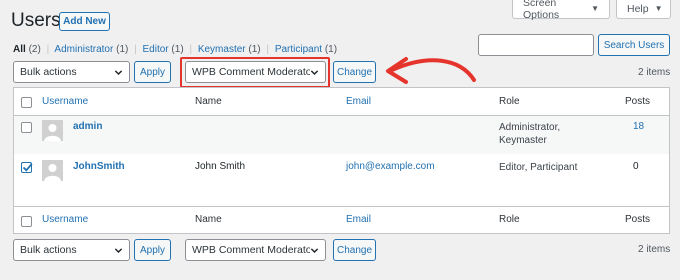  What do you see at coordinates (390, 166) in the screenshot?
I see `user-email: john@example.com` at bounding box center [390, 166].